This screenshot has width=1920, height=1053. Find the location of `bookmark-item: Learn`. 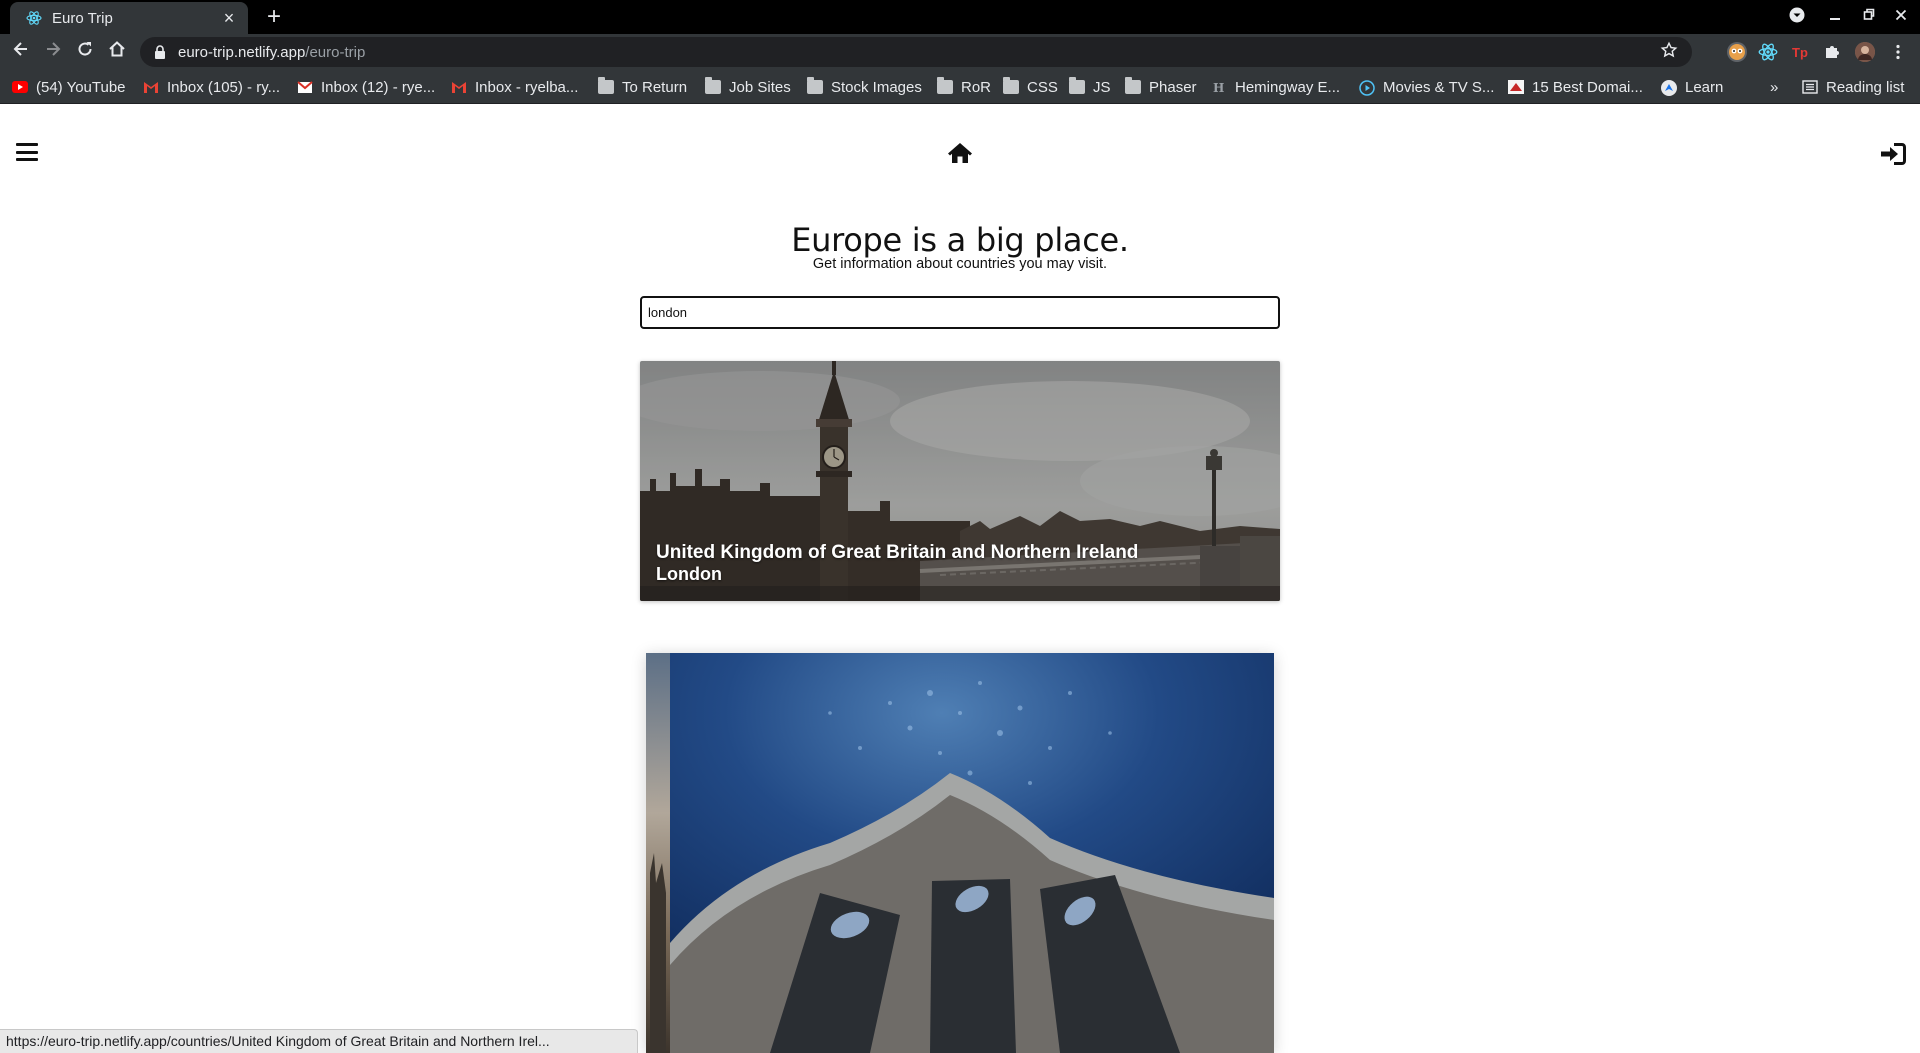

bookmark-item: Learn is located at coordinates (1692, 87).